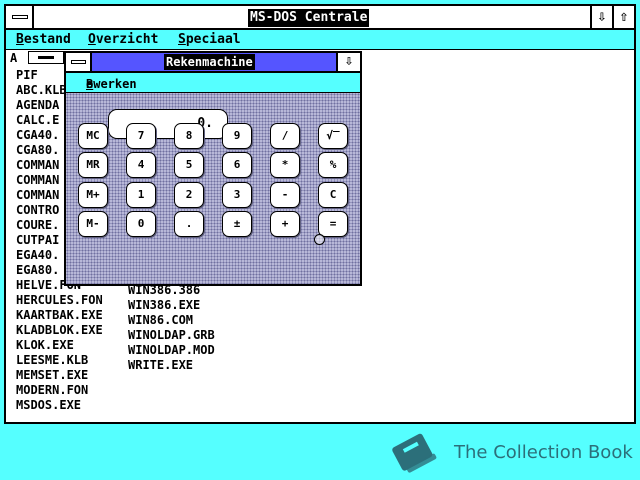 This screenshot has height=480, width=640. I want to click on file-item: LEESME.KLB, so click(59, 360).